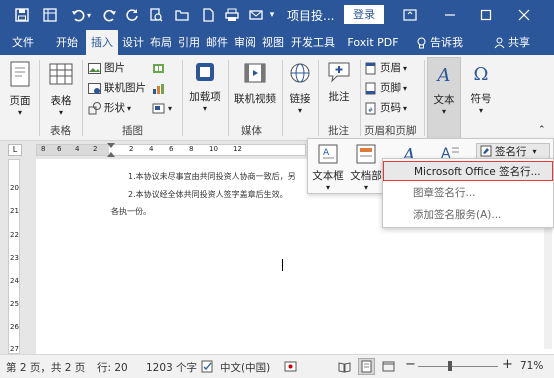 The width and height of the screenshot is (554, 378). Describe the element at coordinates (61, 74) in the screenshot. I see `table-grid-icon` at that location.